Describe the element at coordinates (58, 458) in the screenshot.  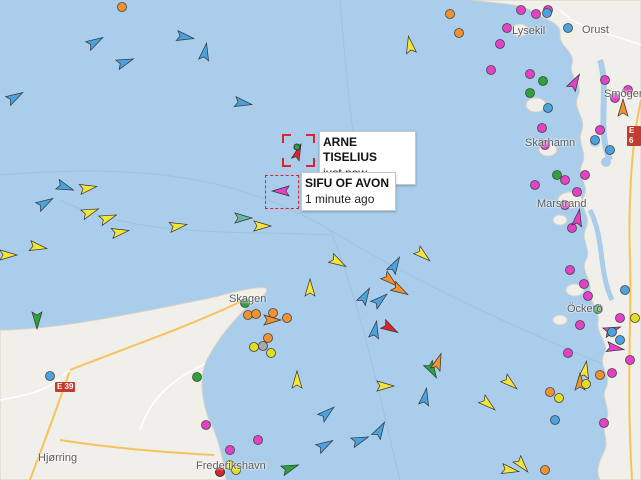
I see `place-label-hjorring: Hjørring` at that location.